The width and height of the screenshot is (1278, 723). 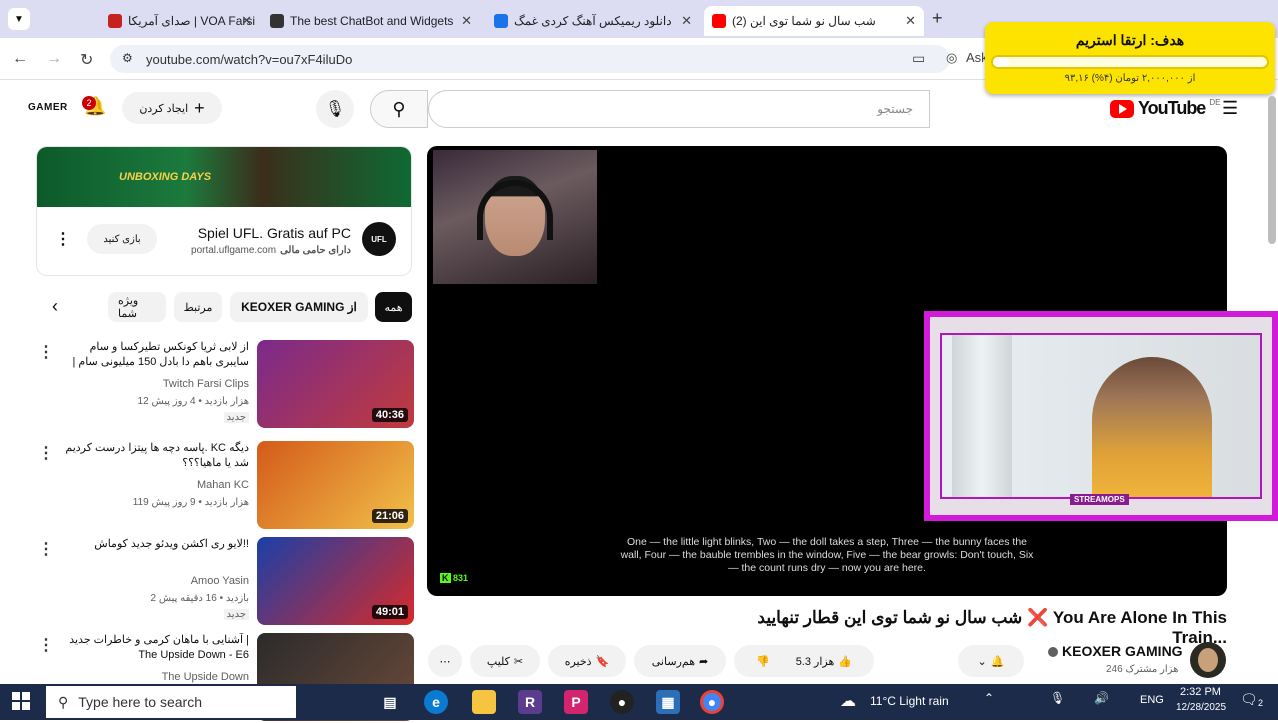 What do you see at coordinates (712, 702) in the screenshot?
I see `chrome-icon: ●` at bounding box center [712, 702].